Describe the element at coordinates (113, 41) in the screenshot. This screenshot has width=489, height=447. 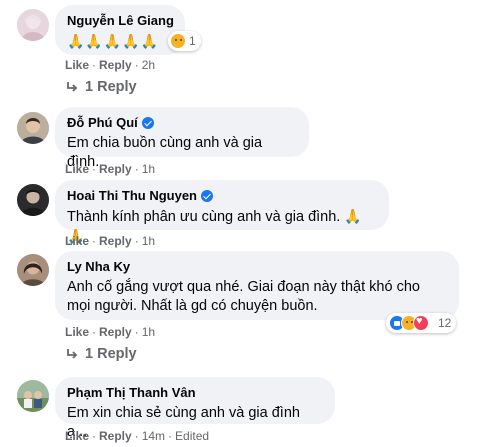
I see `comment-text: 🙏🙏🙏🙏🙏` at that location.